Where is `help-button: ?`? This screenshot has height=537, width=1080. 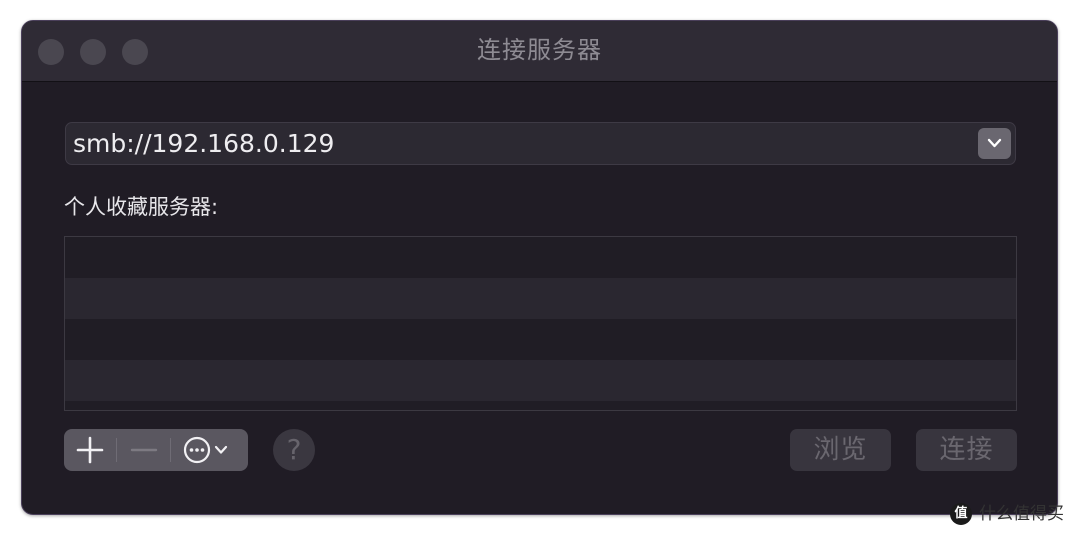
help-button: ? is located at coordinates (294, 450).